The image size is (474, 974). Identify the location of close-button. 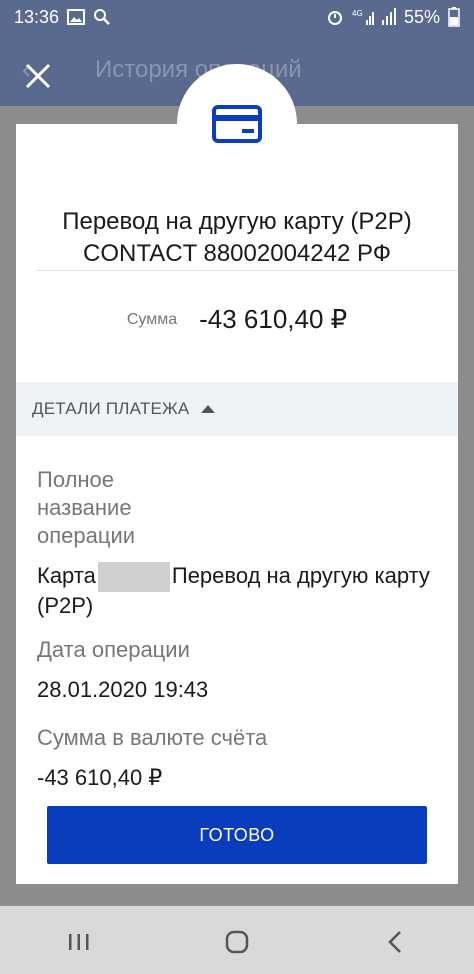
(38, 76).